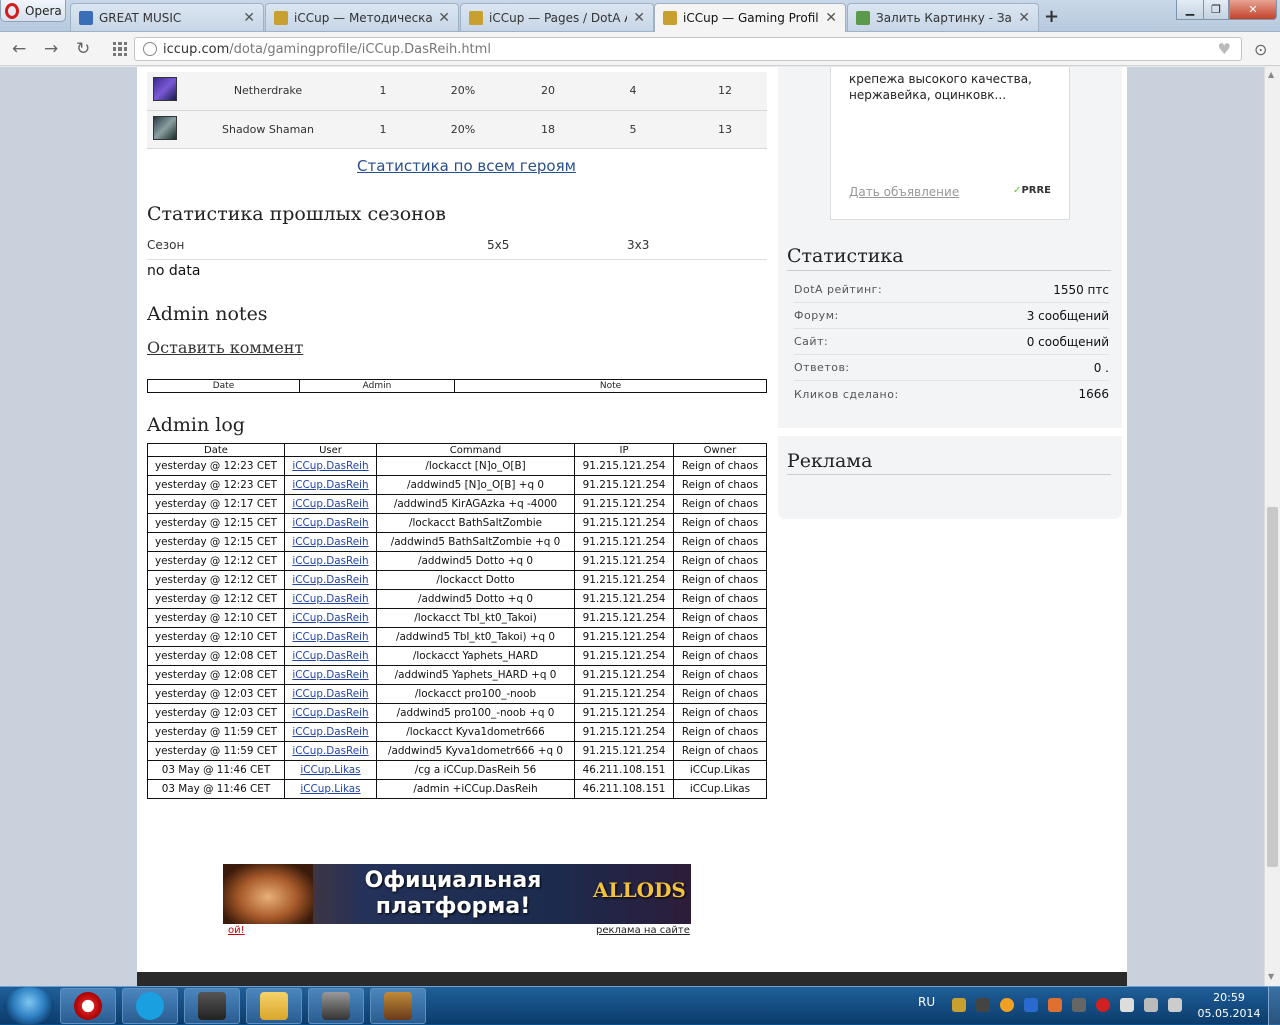 Image resolution: width=1280 pixels, height=1025 pixels. I want to click on table-row: Shadow Shaman 1 20% 18 5 13, so click(457, 129).